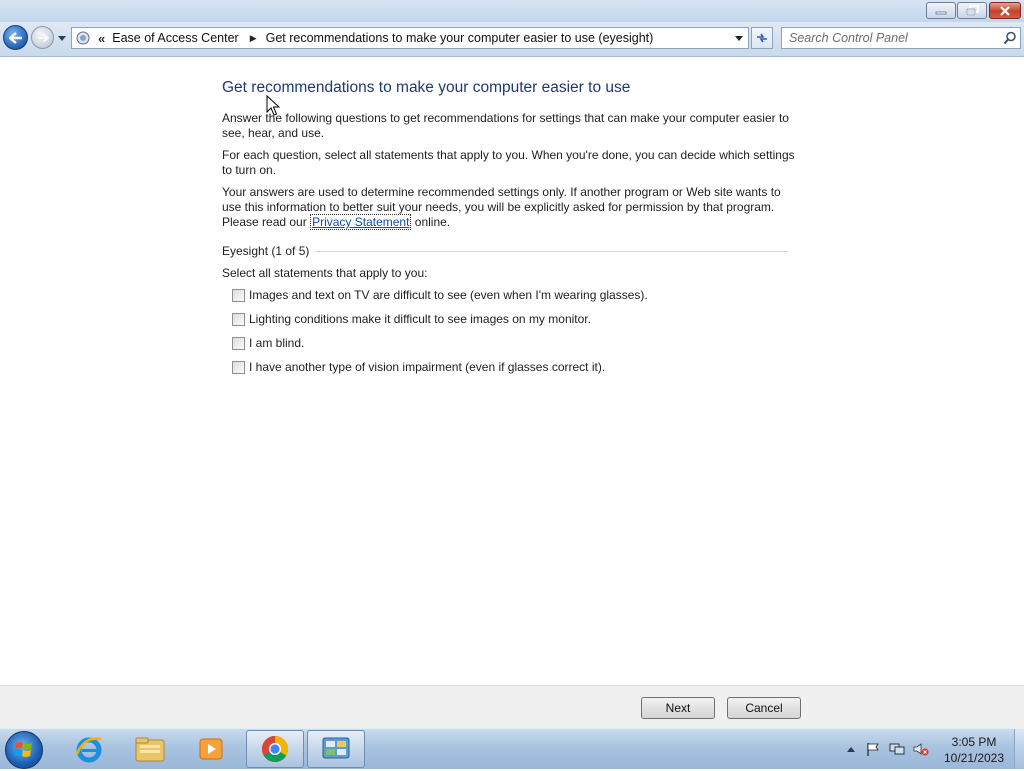 The width and height of the screenshot is (1024, 771). I want to click on next-button: Next, so click(678, 708).